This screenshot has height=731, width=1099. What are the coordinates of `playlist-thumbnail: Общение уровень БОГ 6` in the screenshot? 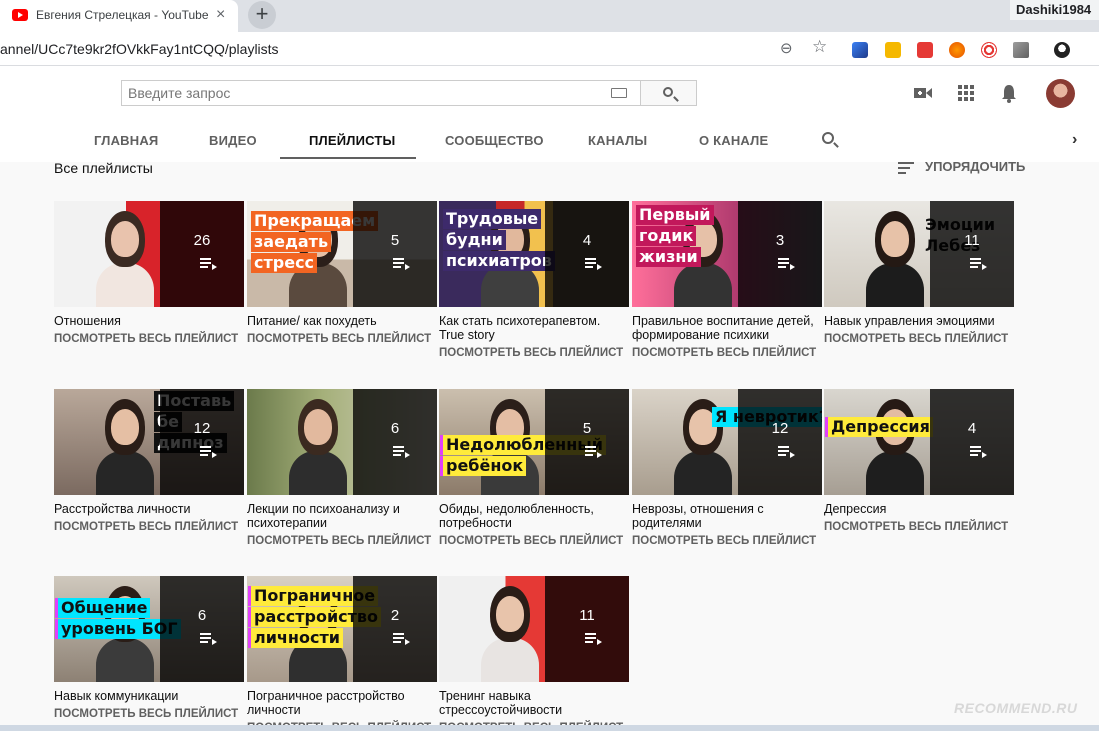 It's located at (149, 629).